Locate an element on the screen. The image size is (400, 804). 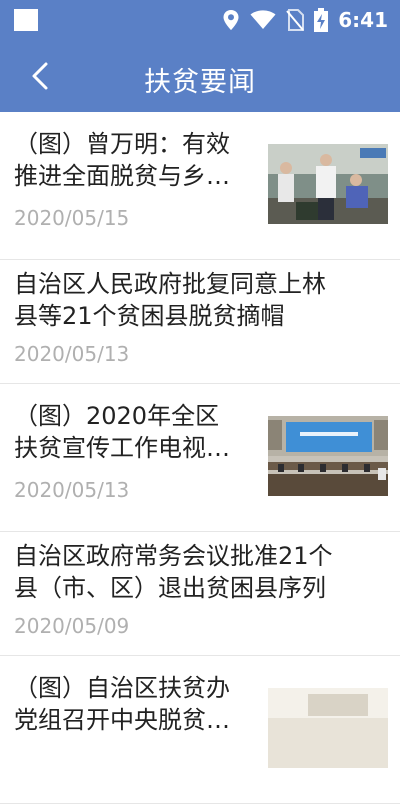
battery-charging-icon is located at coordinates (321, 20).